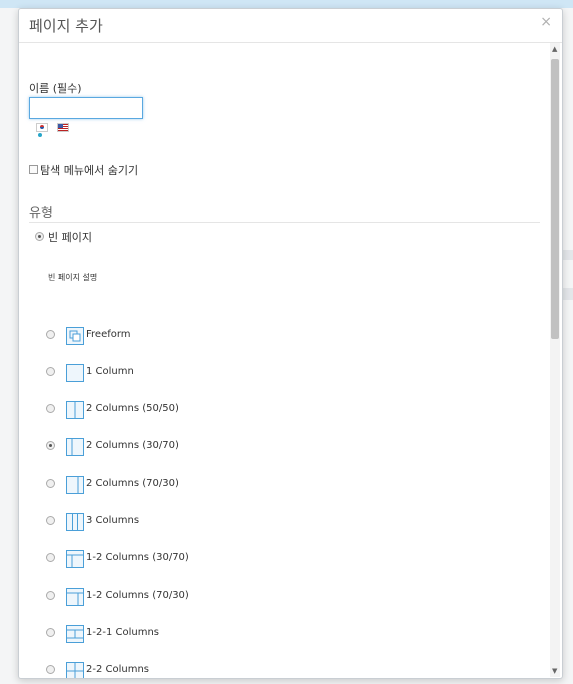  What do you see at coordinates (132, 408) in the screenshot?
I see `layout-label: 2 Columns (50/50)` at bounding box center [132, 408].